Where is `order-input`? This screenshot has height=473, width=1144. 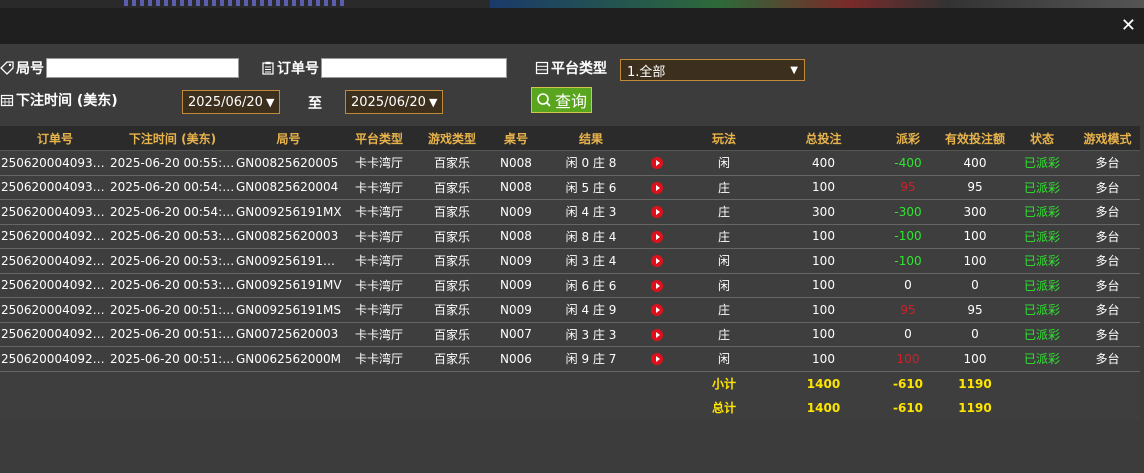
order-input is located at coordinates (414, 68).